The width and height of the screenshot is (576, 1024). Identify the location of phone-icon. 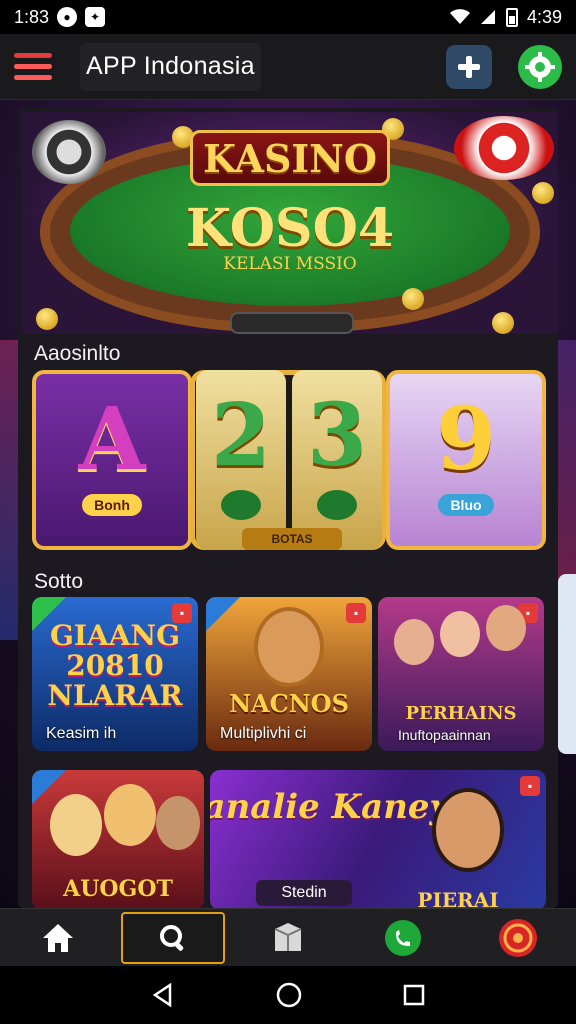
(403, 937).